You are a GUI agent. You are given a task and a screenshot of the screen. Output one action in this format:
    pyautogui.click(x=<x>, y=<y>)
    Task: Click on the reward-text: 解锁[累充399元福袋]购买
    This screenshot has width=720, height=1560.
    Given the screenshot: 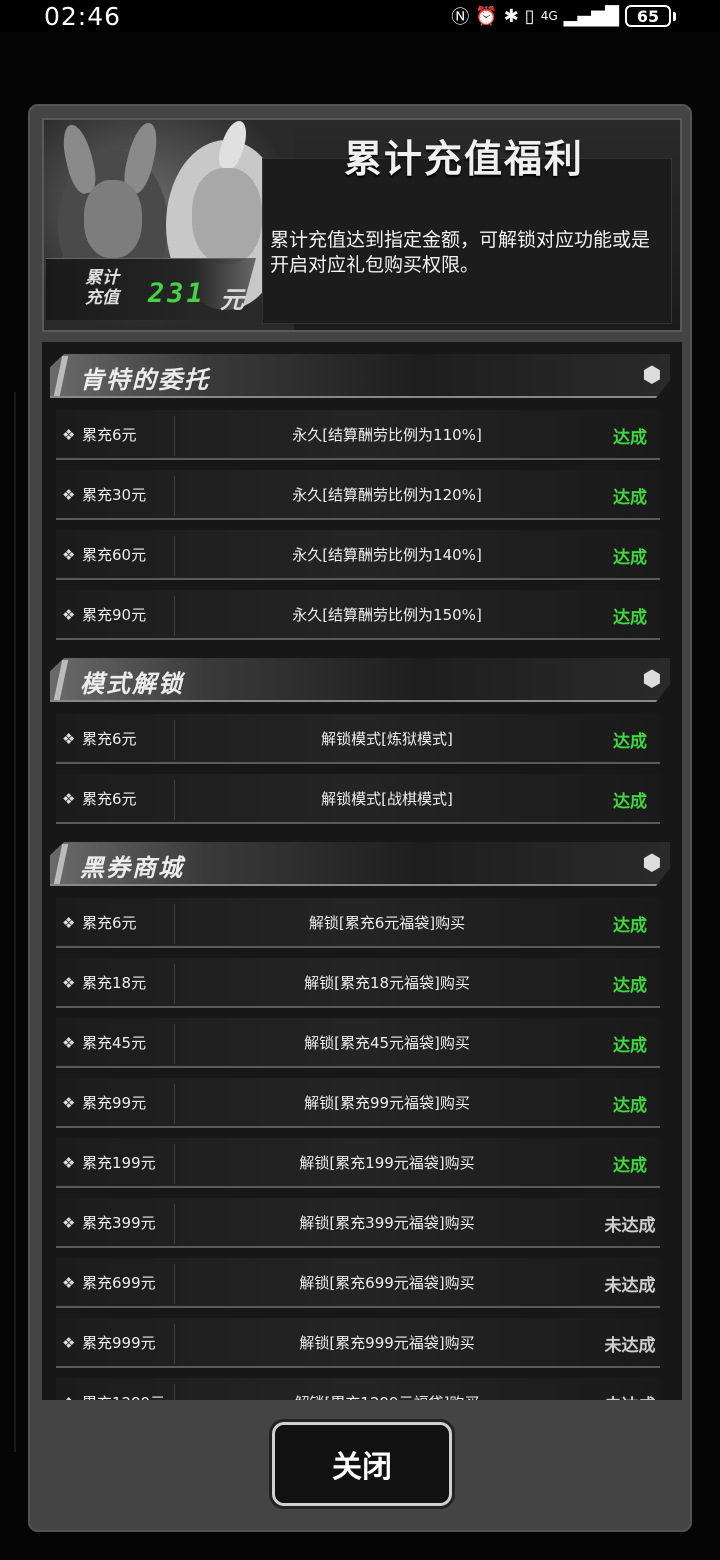 What is the action you would take?
    pyautogui.click(x=387, y=1223)
    